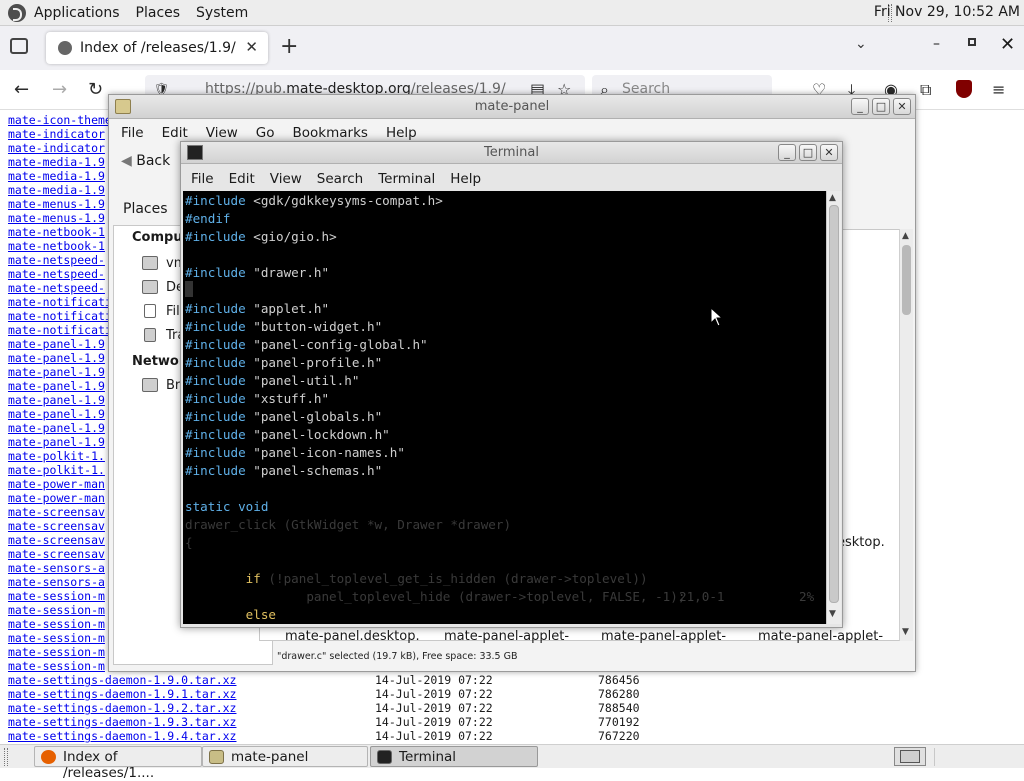 This screenshot has height=781, width=1024. Describe the element at coordinates (337, 178) in the screenshot. I see `terminal-menu-search: Search` at that location.